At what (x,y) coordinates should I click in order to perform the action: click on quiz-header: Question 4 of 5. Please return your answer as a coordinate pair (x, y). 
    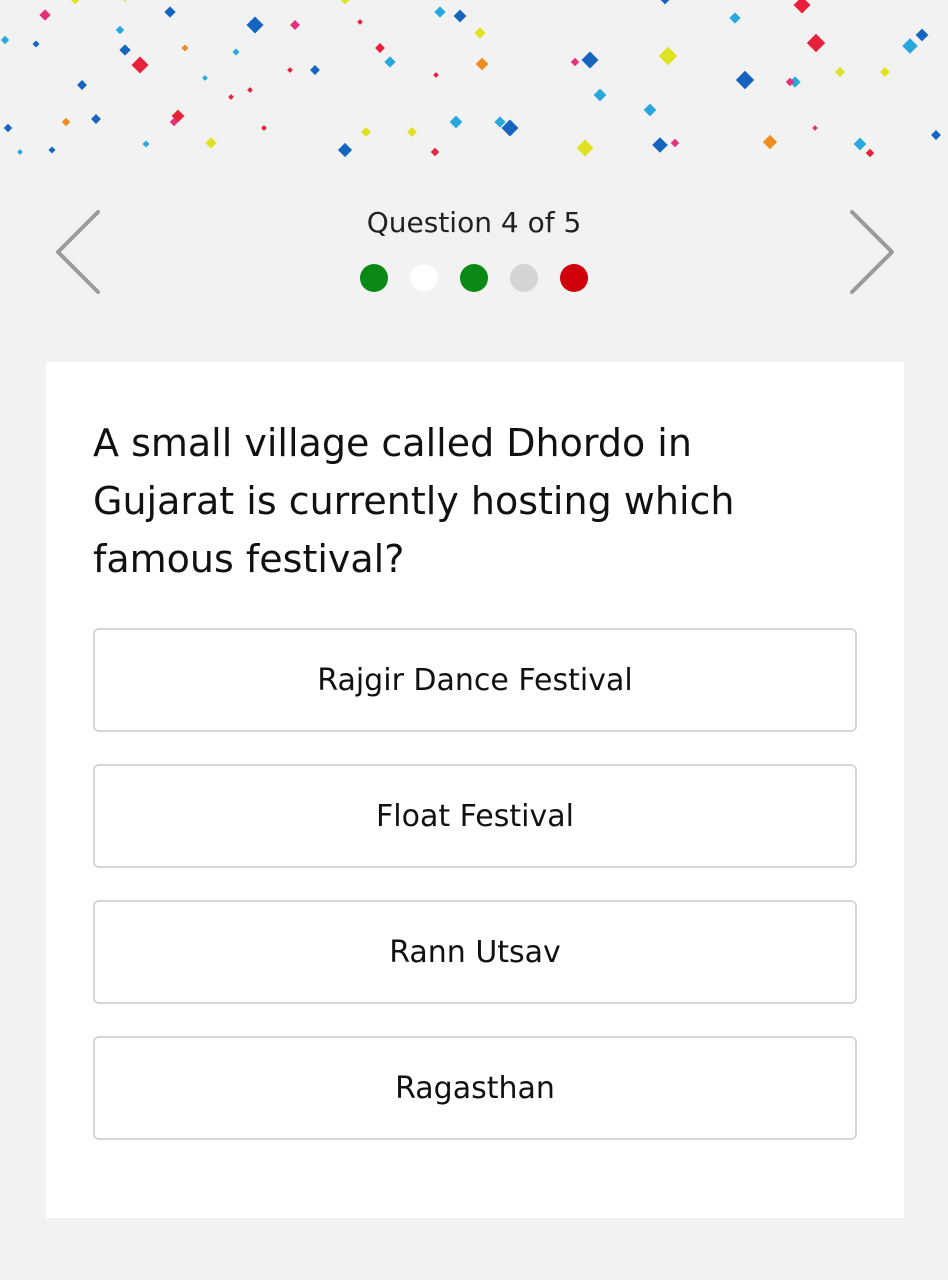
    Looking at the image, I should click on (474, 255).